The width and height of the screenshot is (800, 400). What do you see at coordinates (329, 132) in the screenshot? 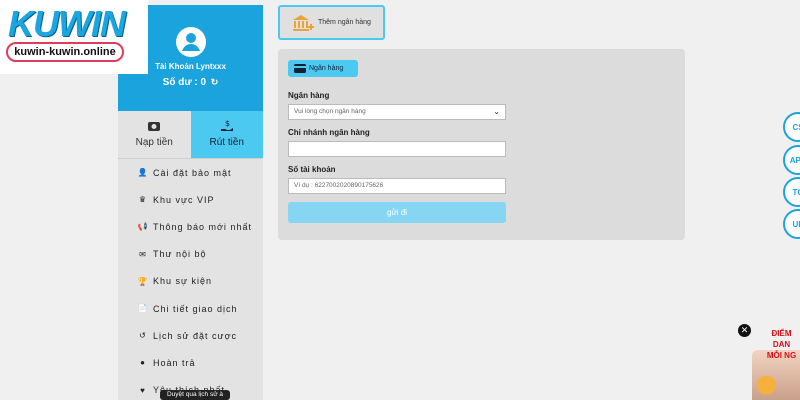
I see `branch-field-label: Chi nhánh ngân hàng` at bounding box center [329, 132].